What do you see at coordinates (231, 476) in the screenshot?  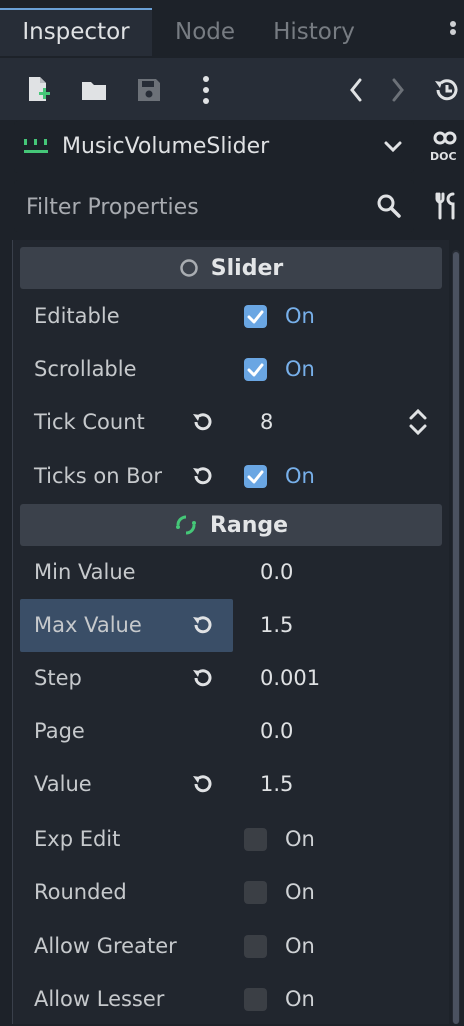 I see `prop-row-ticks-on-borders: Ticks on Bor On` at bounding box center [231, 476].